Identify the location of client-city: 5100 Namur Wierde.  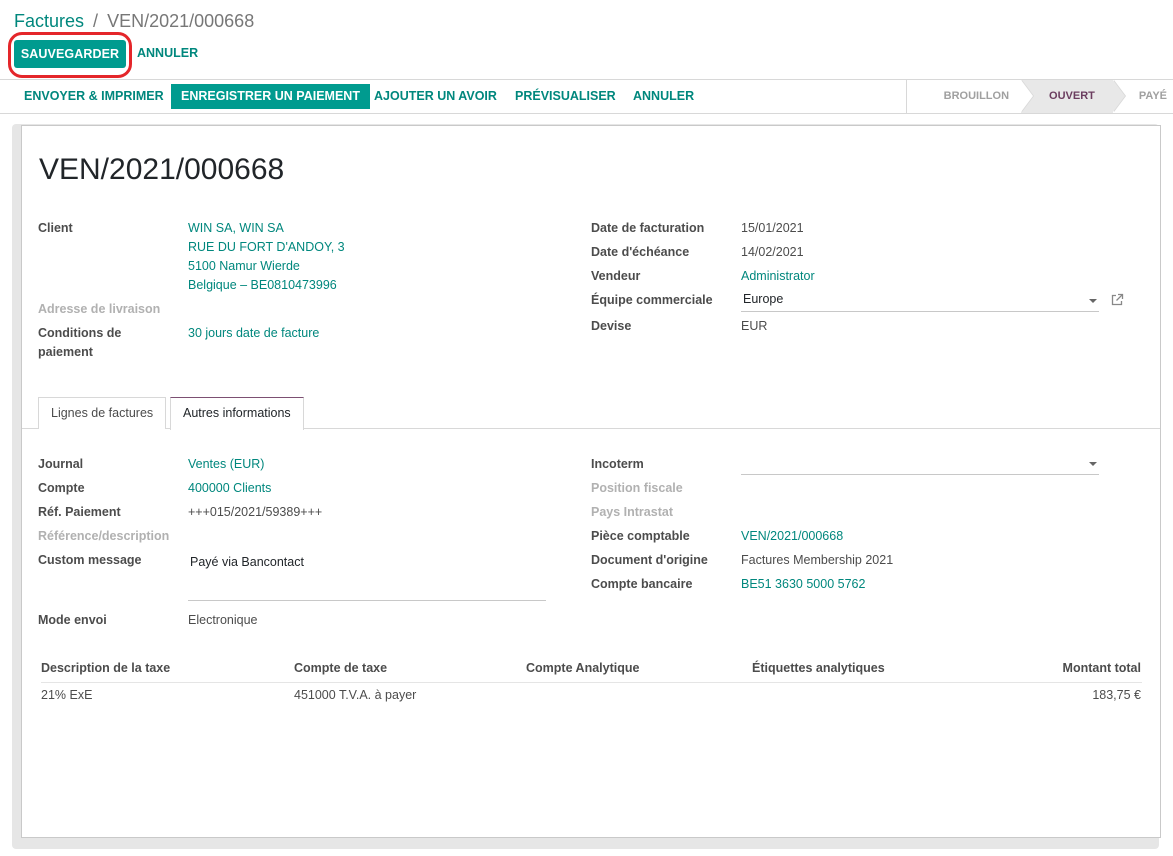
(244, 266).